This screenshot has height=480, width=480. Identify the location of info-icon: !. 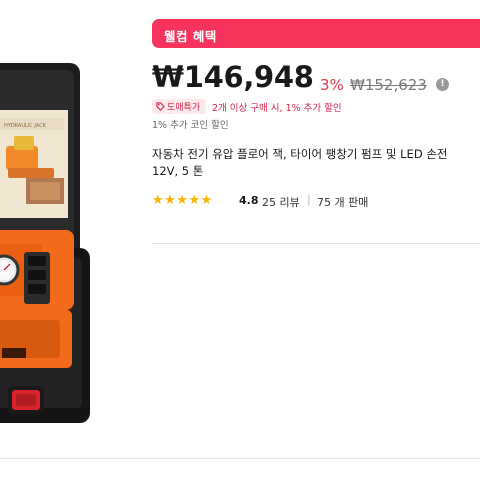
(442, 84).